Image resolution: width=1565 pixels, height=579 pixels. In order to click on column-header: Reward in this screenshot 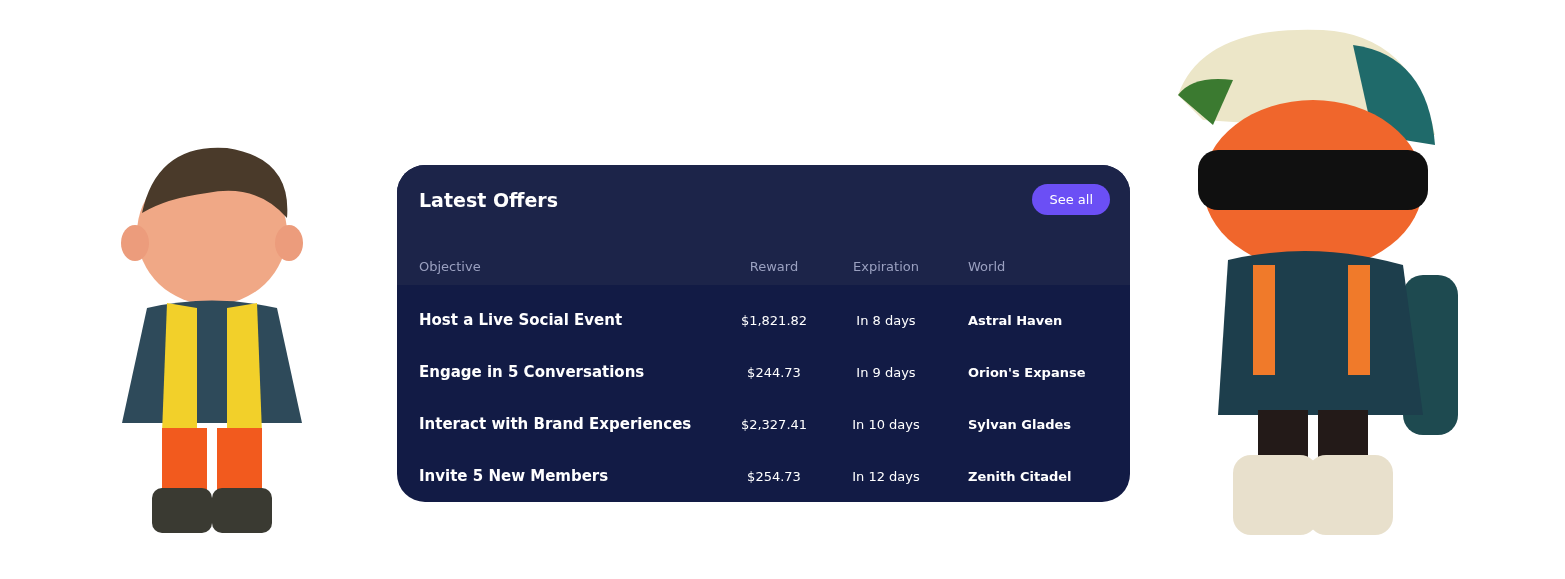, I will do `click(774, 266)`.